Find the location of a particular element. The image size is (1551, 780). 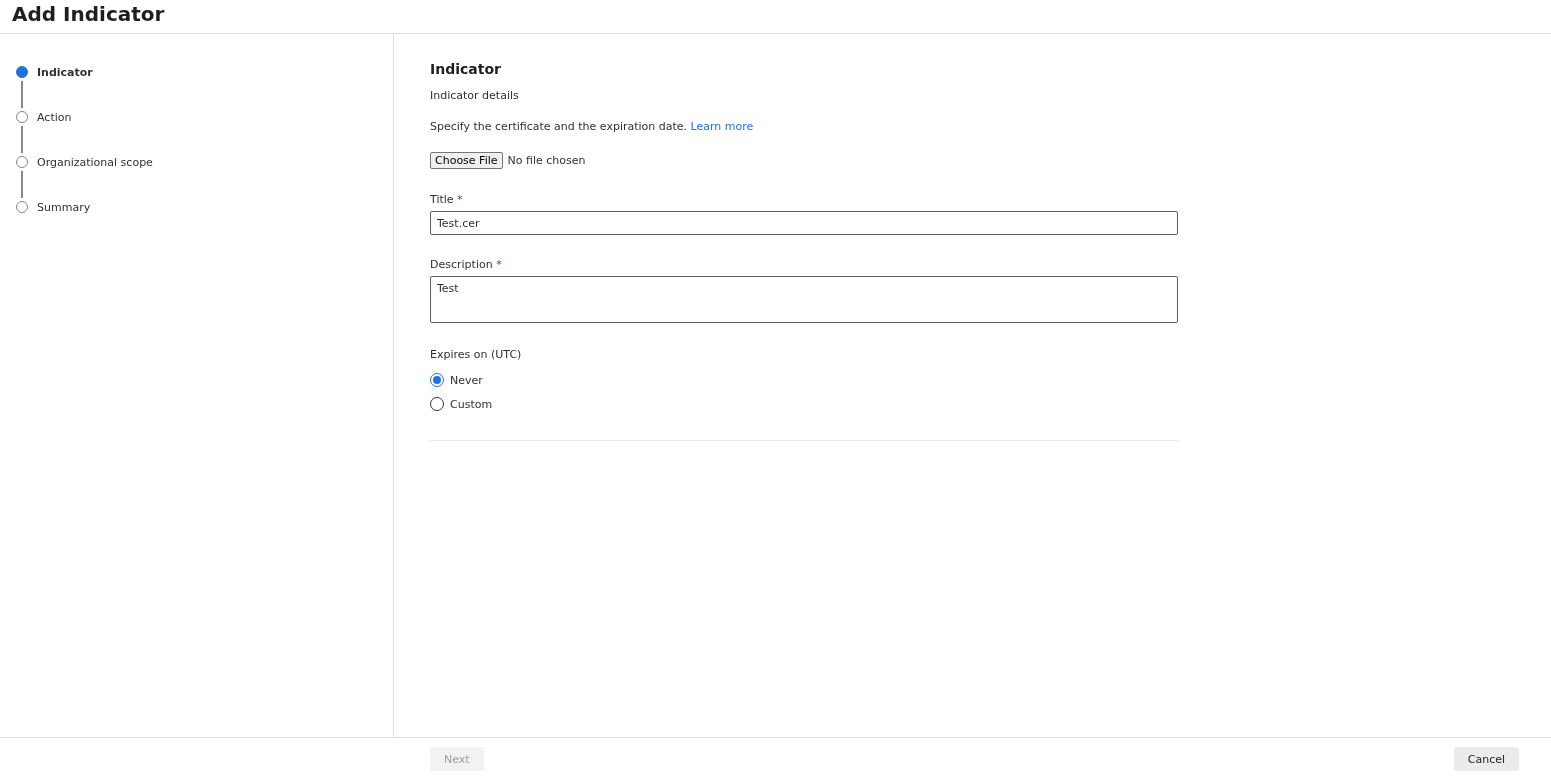

cancel-button: Cancel is located at coordinates (1486, 759).